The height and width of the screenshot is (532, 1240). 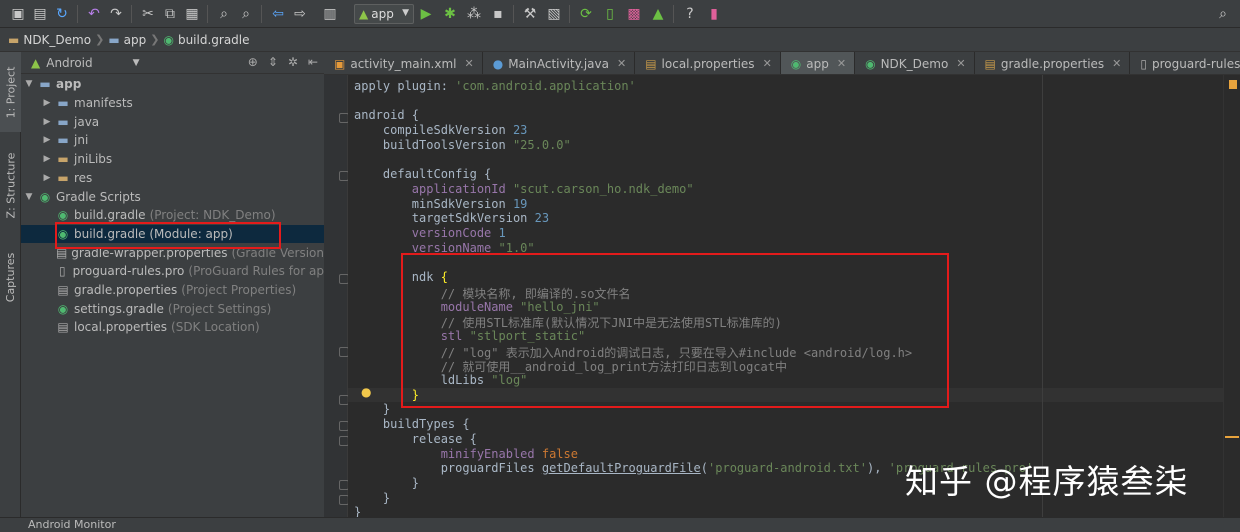 What do you see at coordinates (94, 14) in the screenshot?
I see `undo-icon: ↶` at bounding box center [94, 14].